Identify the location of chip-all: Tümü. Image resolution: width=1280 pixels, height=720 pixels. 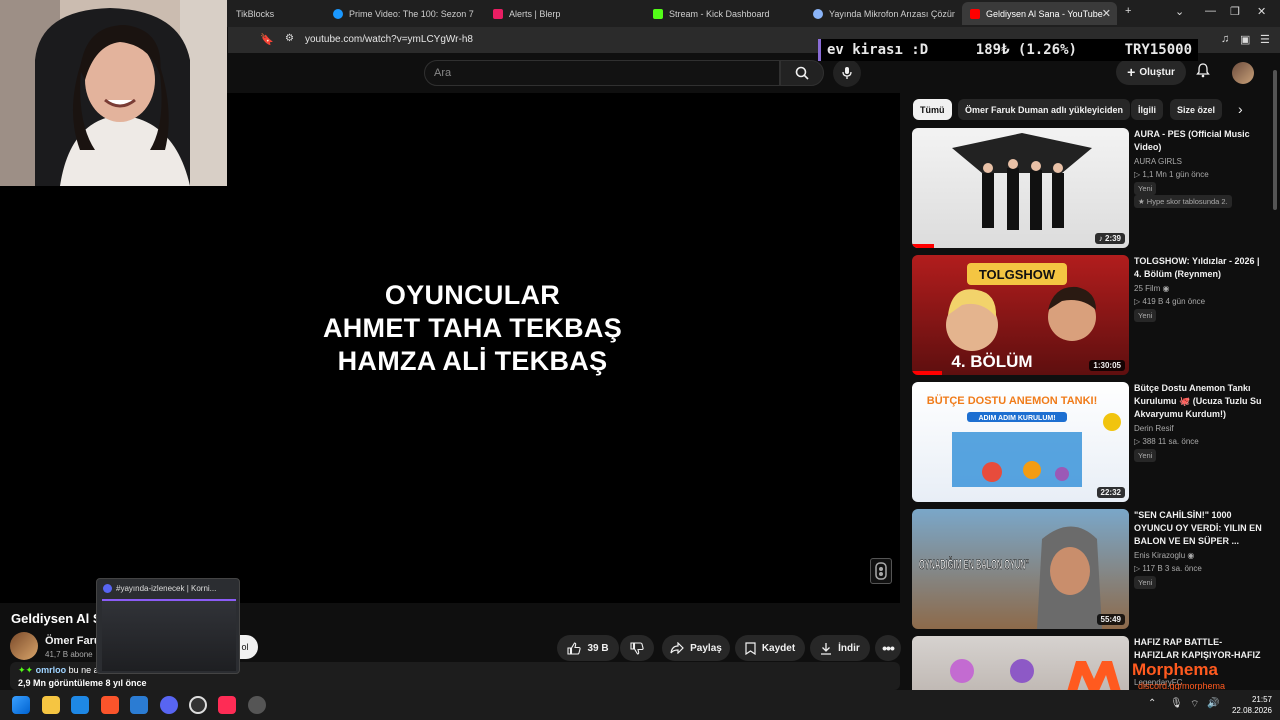
(932, 109).